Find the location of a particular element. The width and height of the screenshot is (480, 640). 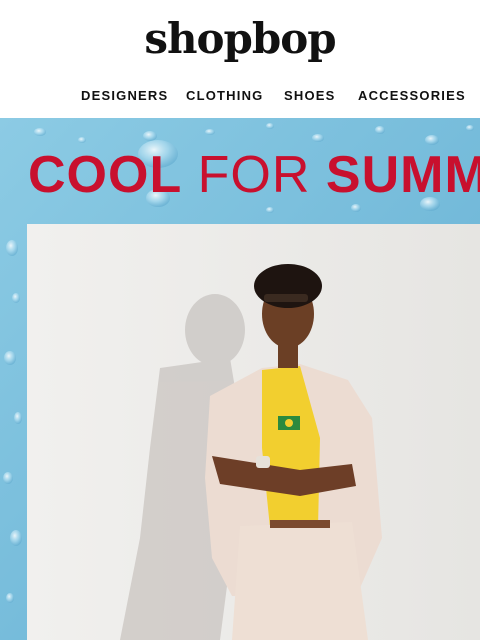

headline-word-summ: SUMM is located at coordinates (402, 175).